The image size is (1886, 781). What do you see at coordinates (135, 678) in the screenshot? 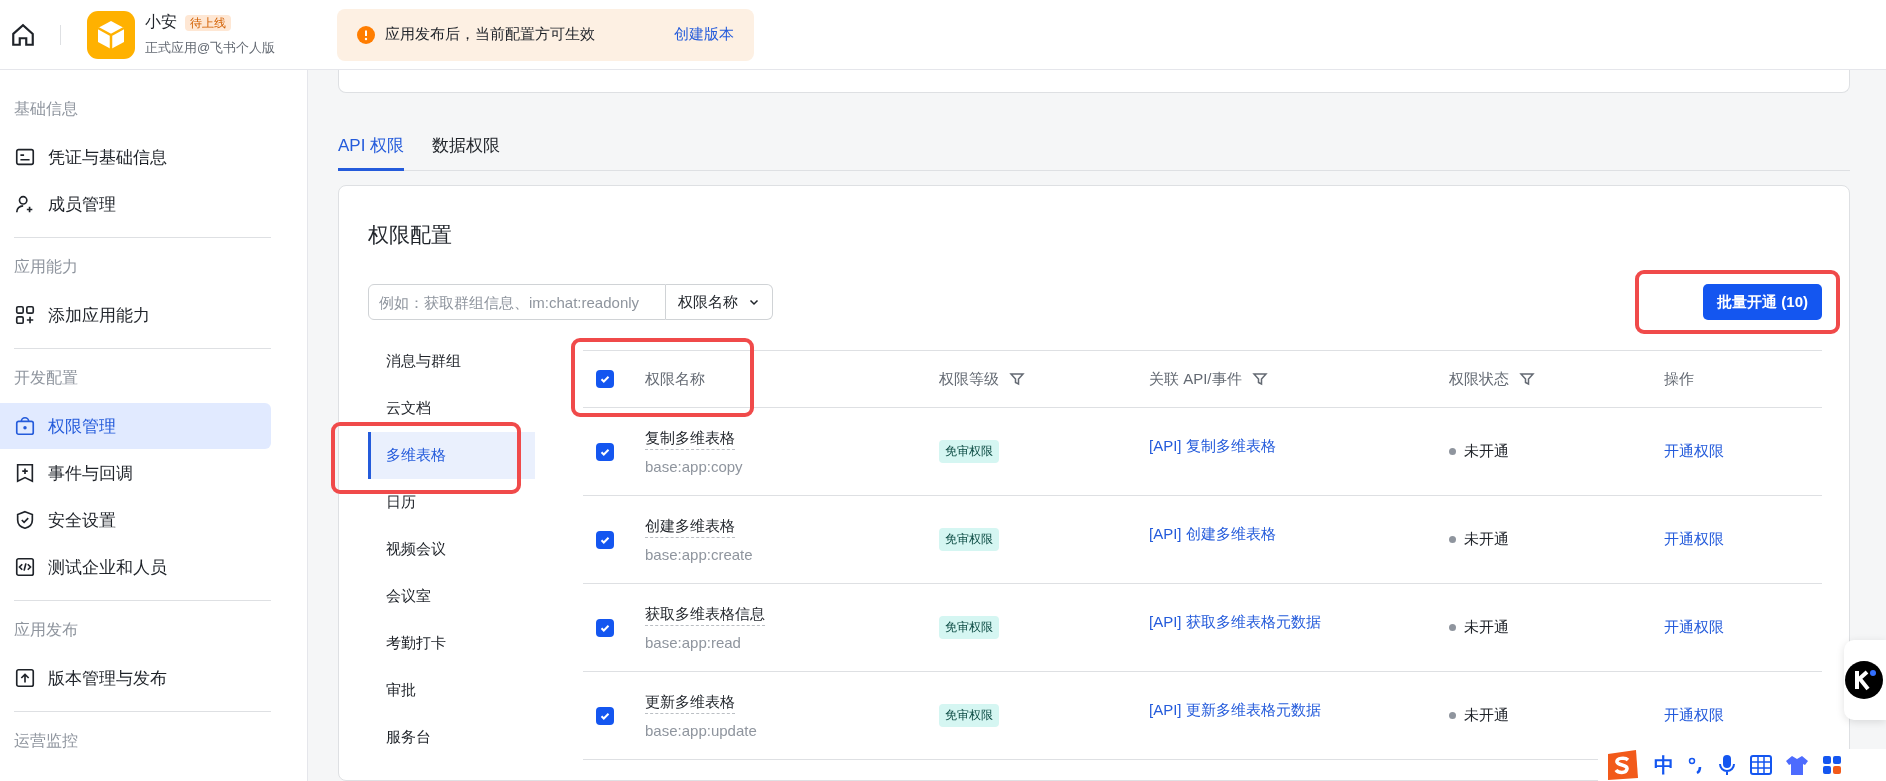
I see `sidebar-item: 版本管理与发布` at bounding box center [135, 678].